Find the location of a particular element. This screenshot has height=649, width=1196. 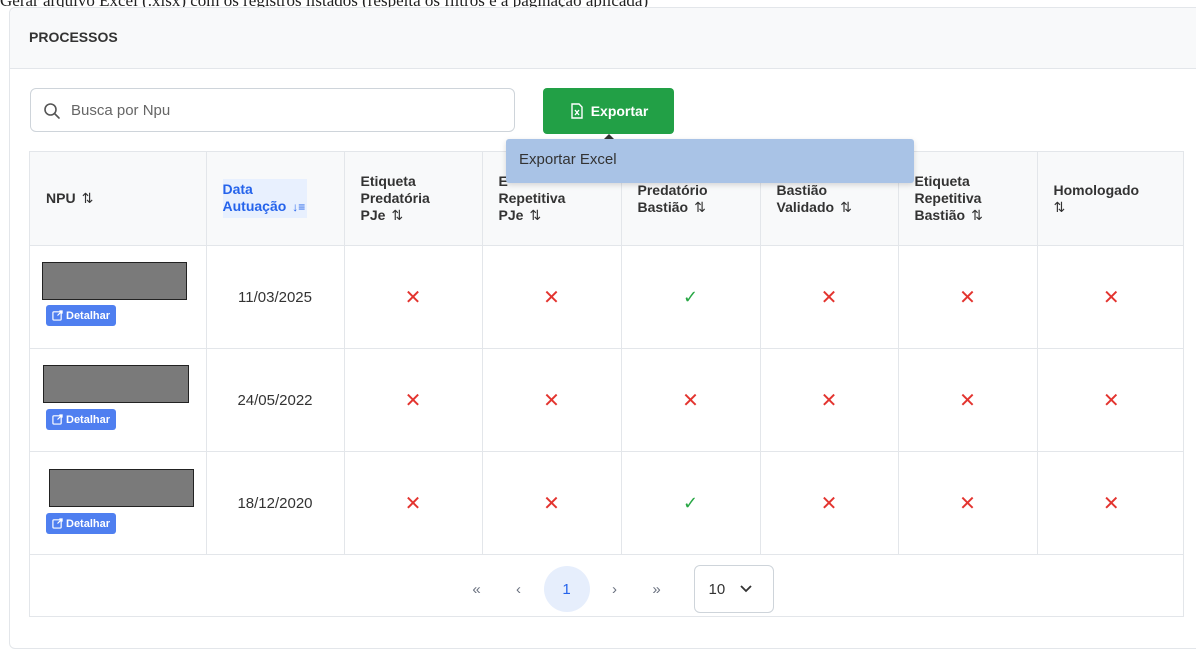

flag-cell: ✓ is located at coordinates (691, 297).